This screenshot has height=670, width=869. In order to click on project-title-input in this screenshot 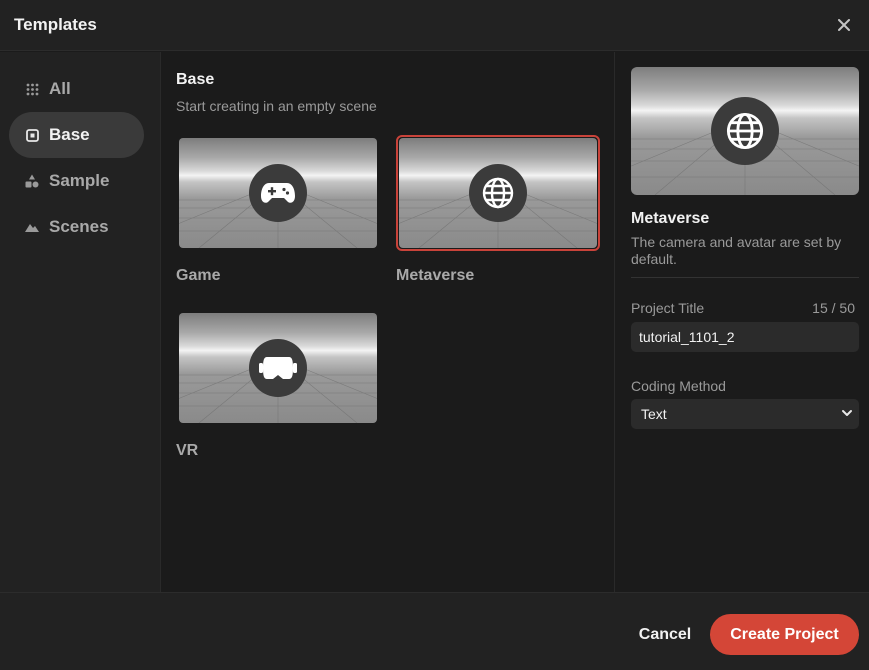, I will do `click(745, 337)`.